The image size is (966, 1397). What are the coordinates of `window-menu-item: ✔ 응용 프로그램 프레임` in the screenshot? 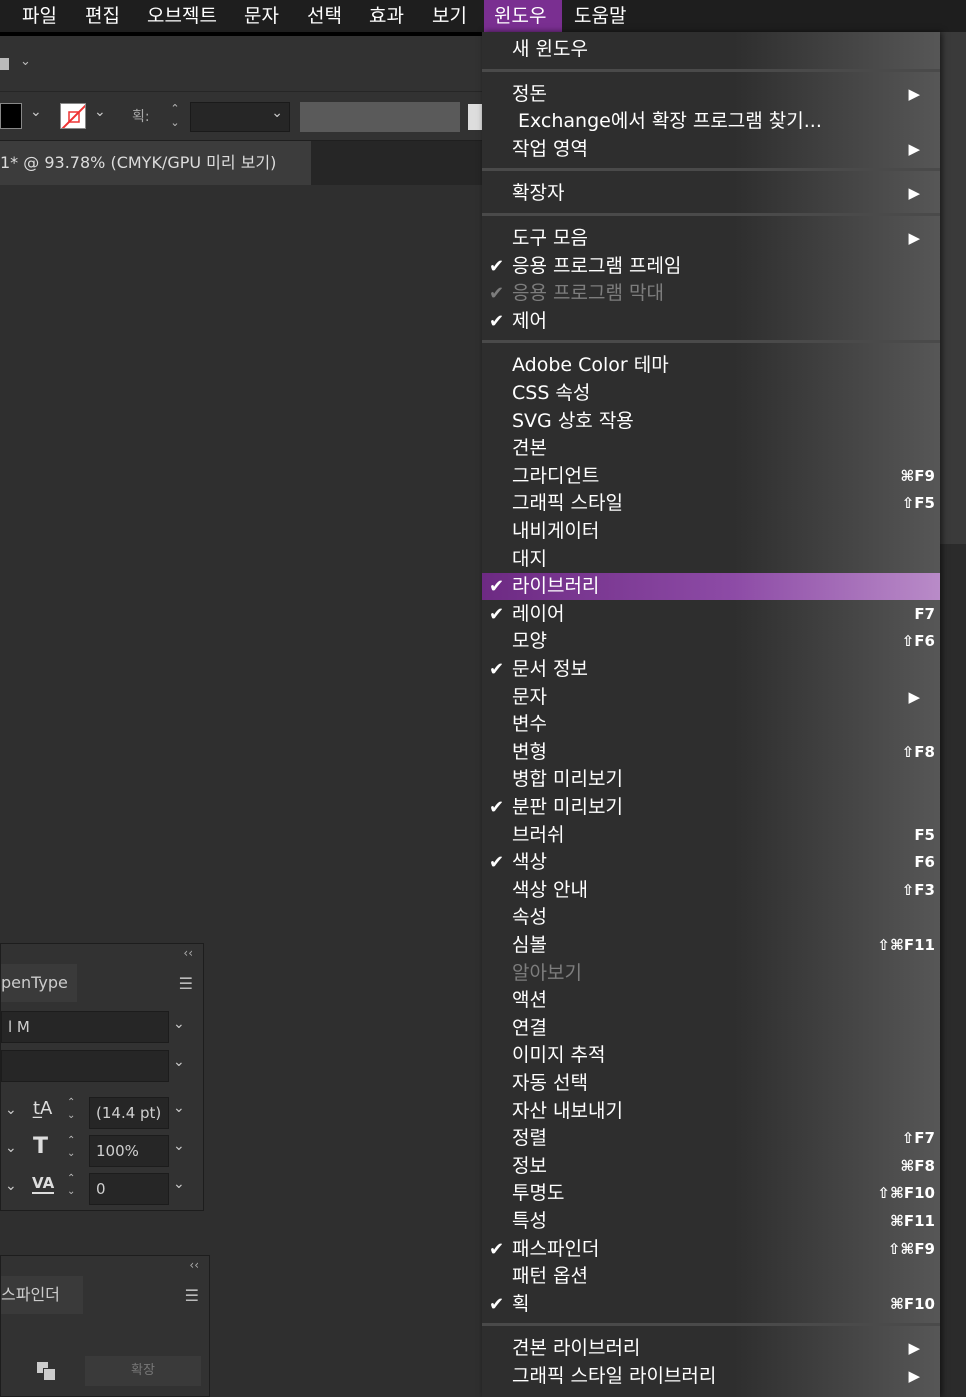 It's located at (711, 266).